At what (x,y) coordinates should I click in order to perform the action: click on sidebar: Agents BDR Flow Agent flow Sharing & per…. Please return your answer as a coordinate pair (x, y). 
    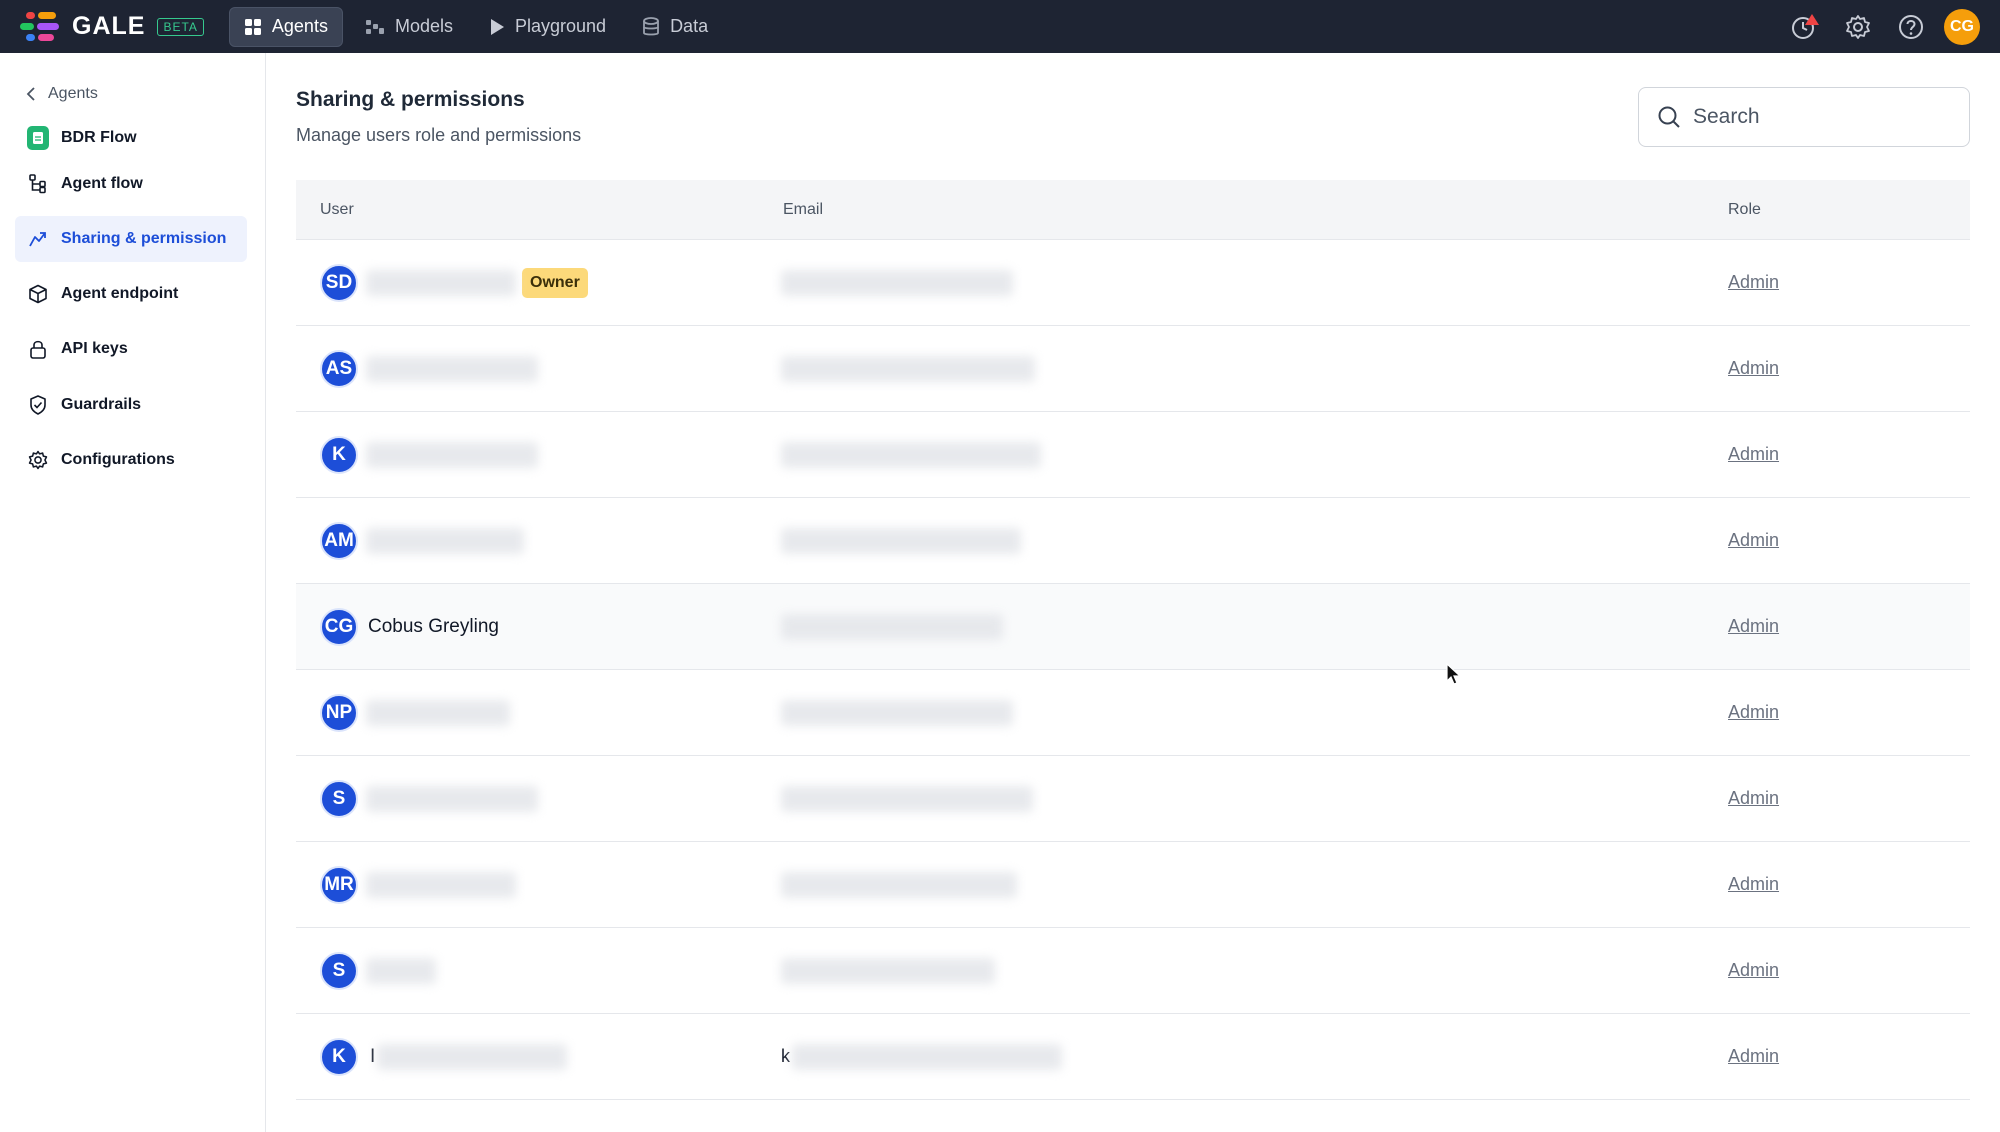
    Looking at the image, I should click on (133, 592).